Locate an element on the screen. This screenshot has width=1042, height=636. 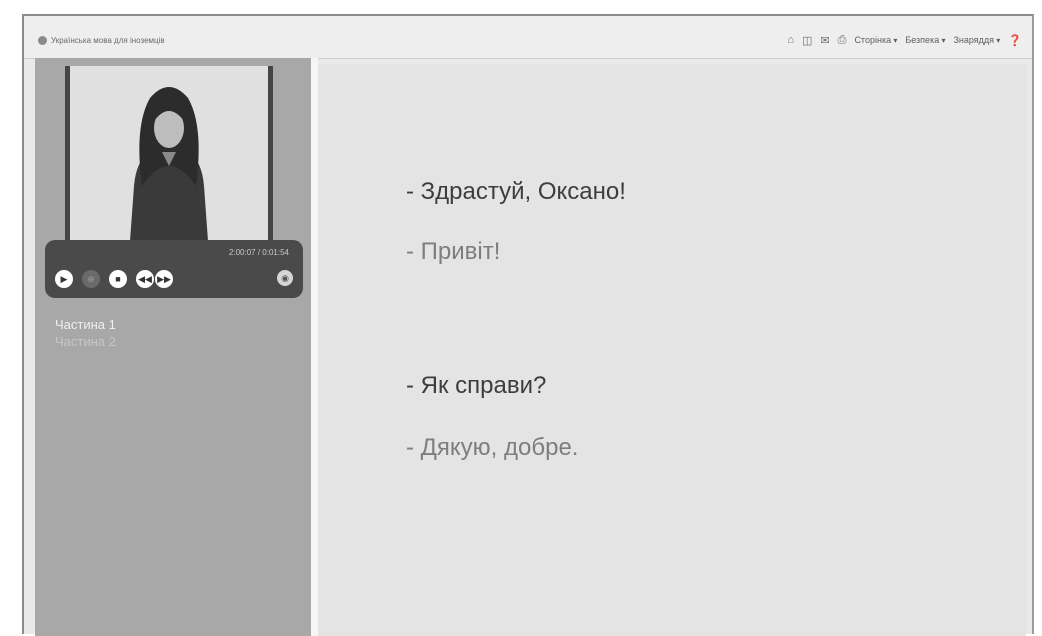
command-bar: ⌂ ◫ ✉ ⎙ Сторінка Безпека Знаряддя ❓ is located at coordinates (904, 40).